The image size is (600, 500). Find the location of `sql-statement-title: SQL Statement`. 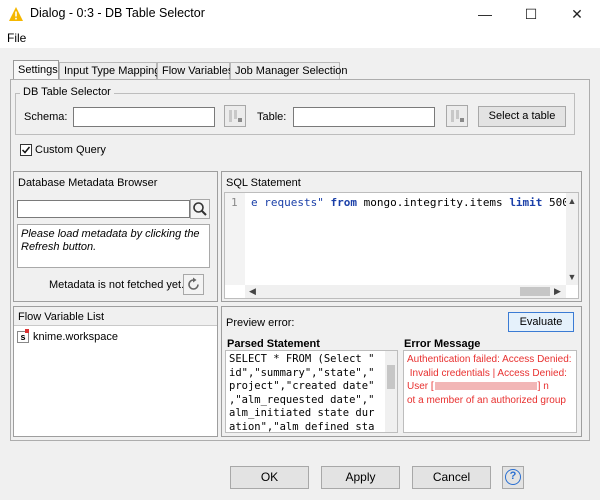

sql-statement-title: SQL Statement is located at coordinates (263, 183).